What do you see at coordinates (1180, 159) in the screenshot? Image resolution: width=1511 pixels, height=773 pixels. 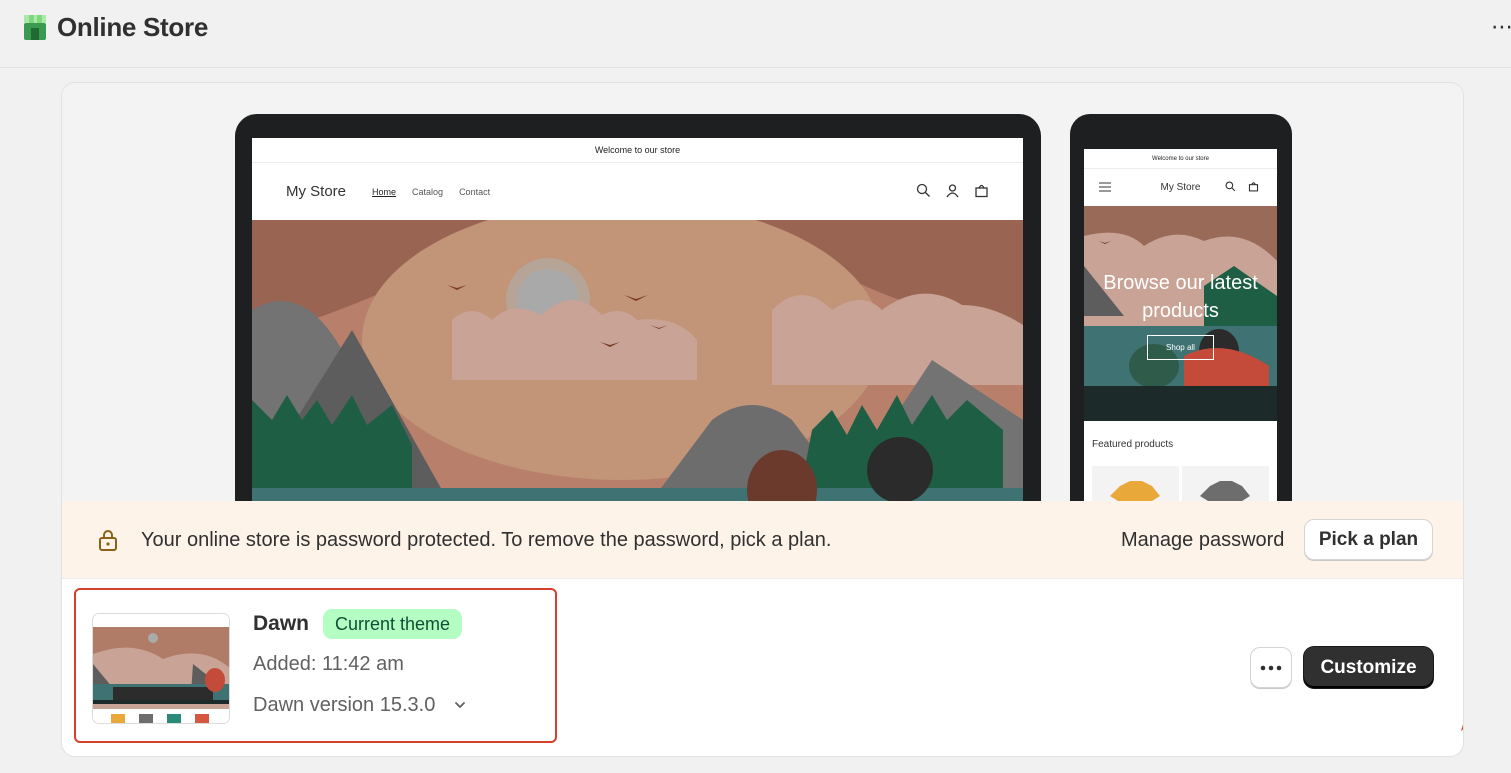 I see `mobile-announcement-bar: Welcome to our store` at bounding box center [1180, 159].